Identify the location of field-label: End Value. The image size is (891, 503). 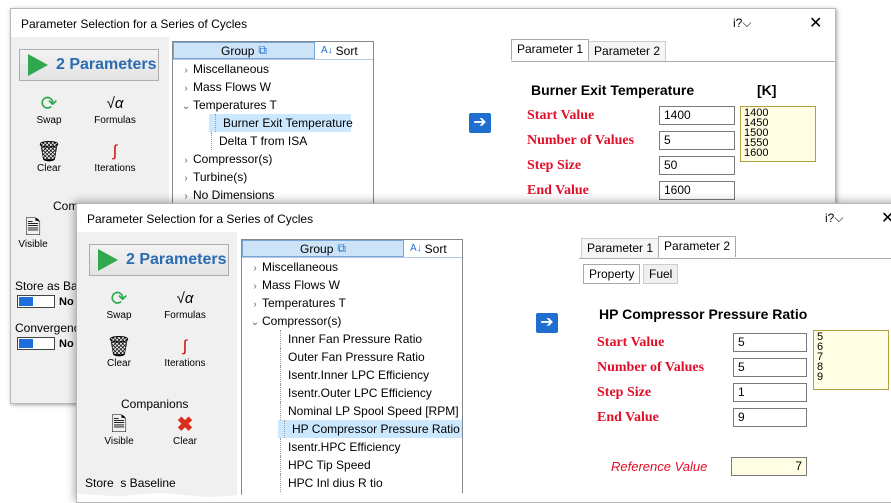
(628, 417).